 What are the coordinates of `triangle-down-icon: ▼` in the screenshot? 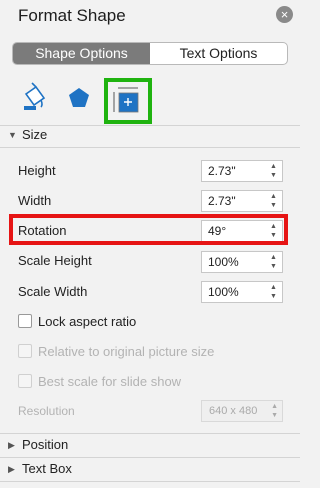 It's located at (12, 135).